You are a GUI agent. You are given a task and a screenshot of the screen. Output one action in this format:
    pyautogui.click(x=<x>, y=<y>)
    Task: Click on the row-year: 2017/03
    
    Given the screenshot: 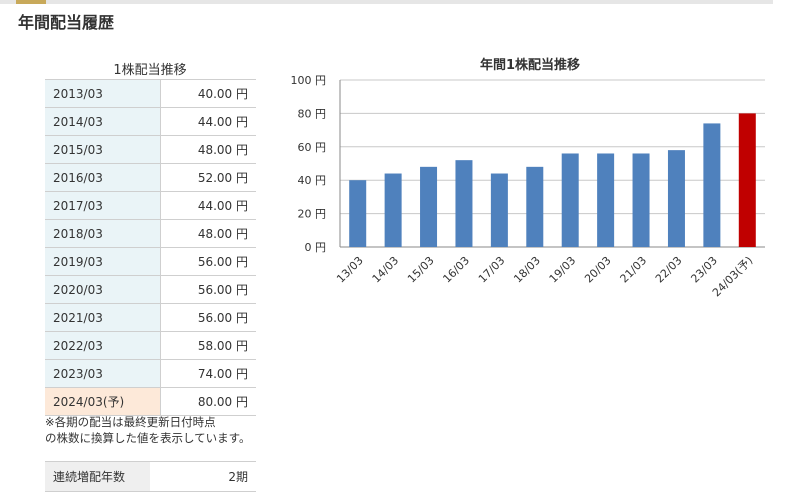 What is the action you would take?
    pyautogui.click(x=103, y=205)
    